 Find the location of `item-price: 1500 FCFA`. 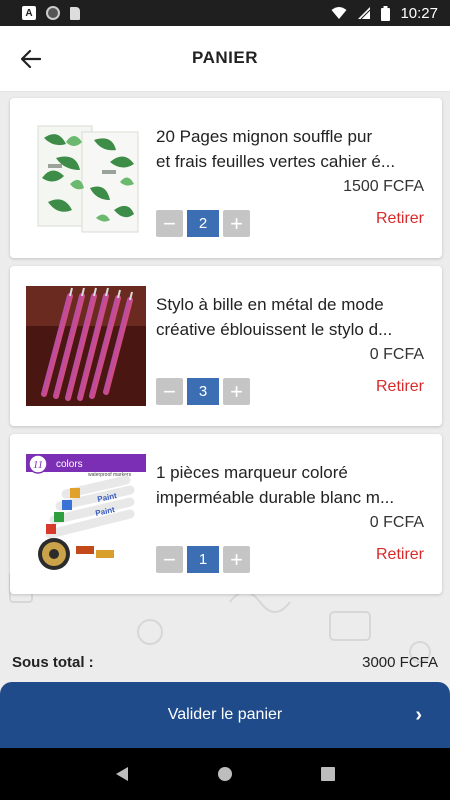

item-price: 1500 FCFA is located at coordinates (383, 186).